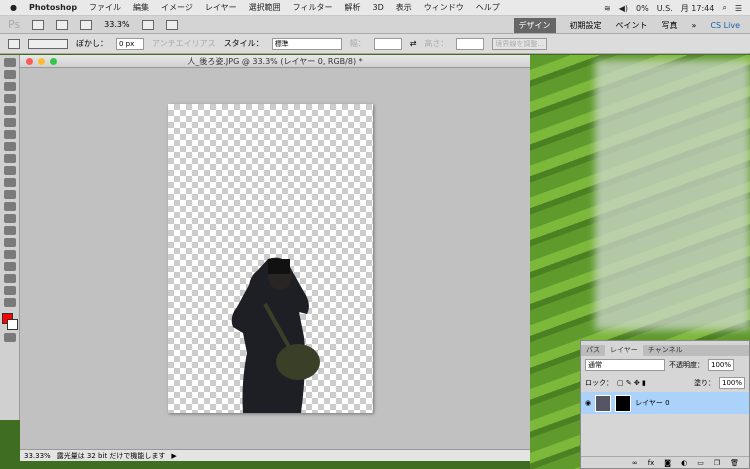  Describe the element at coordinates (10, 122) in the screenshot. I see `eyedropper-tool-icon` at that location.